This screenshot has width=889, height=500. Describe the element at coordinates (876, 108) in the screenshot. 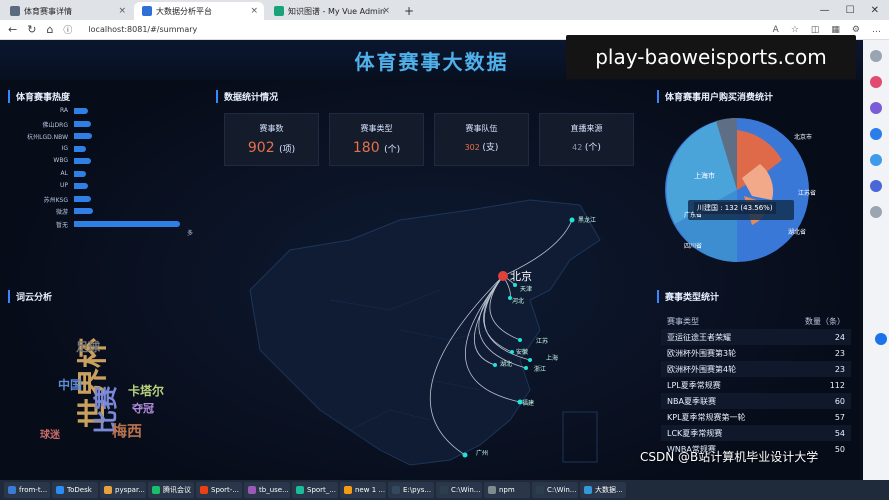

I see `tools-icon` at that location.